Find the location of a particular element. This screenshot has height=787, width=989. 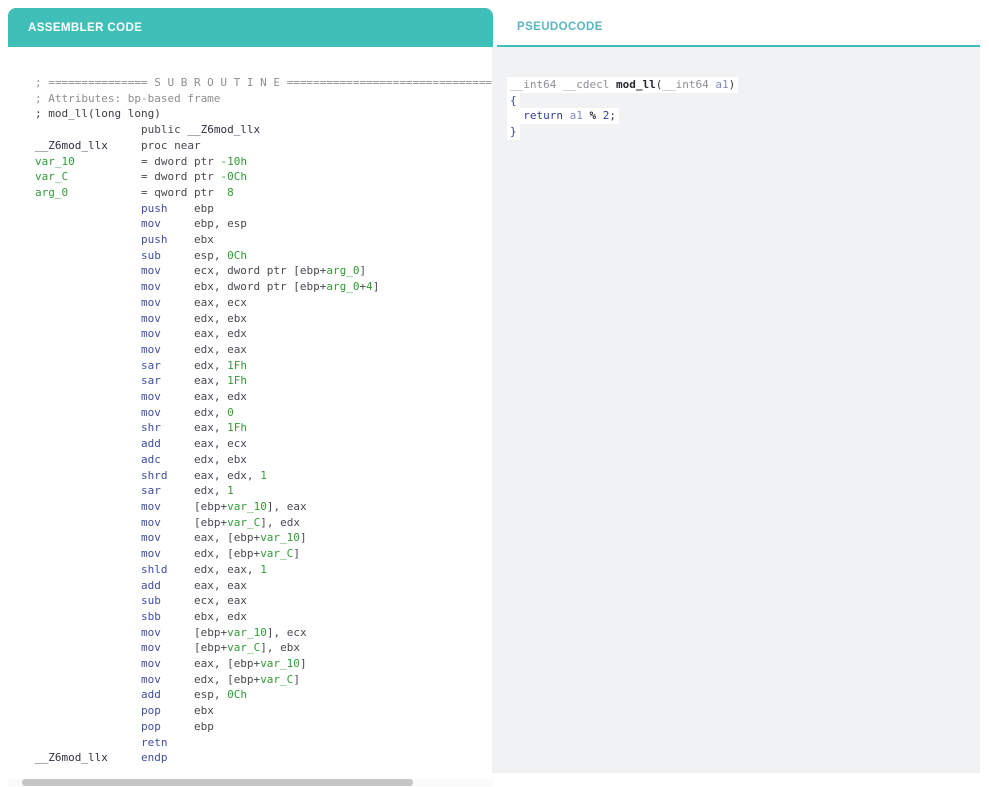

code-token: ecx, eax is located at coordinates (220, 601).